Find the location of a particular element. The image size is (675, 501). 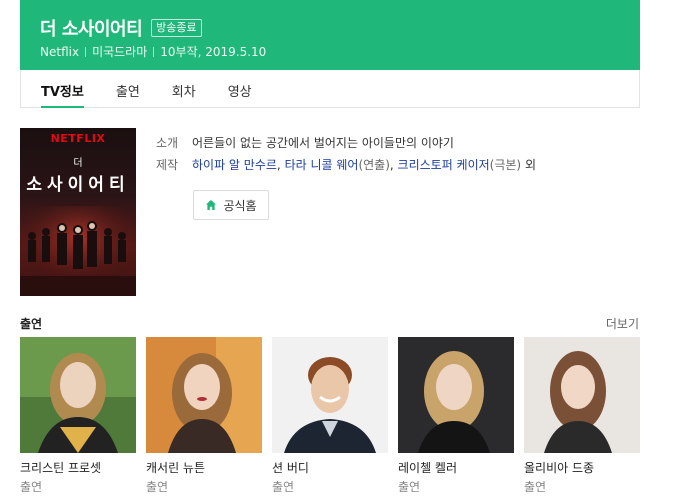

official-home-button: 공식홈 is located at coordinates (231, 205).